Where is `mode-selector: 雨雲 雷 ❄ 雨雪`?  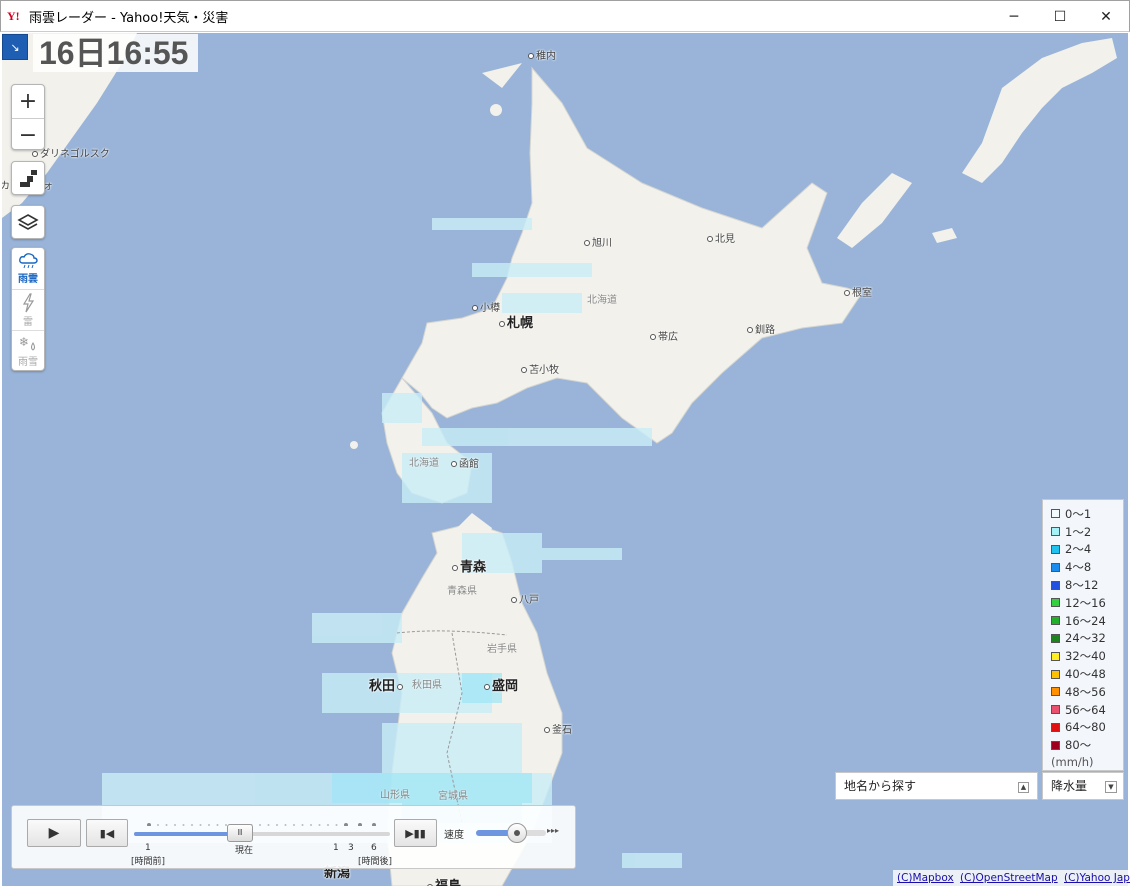
mode-selector: 雨雲 雷 ❄ 雨雪 is located at coordinates (28, 309).